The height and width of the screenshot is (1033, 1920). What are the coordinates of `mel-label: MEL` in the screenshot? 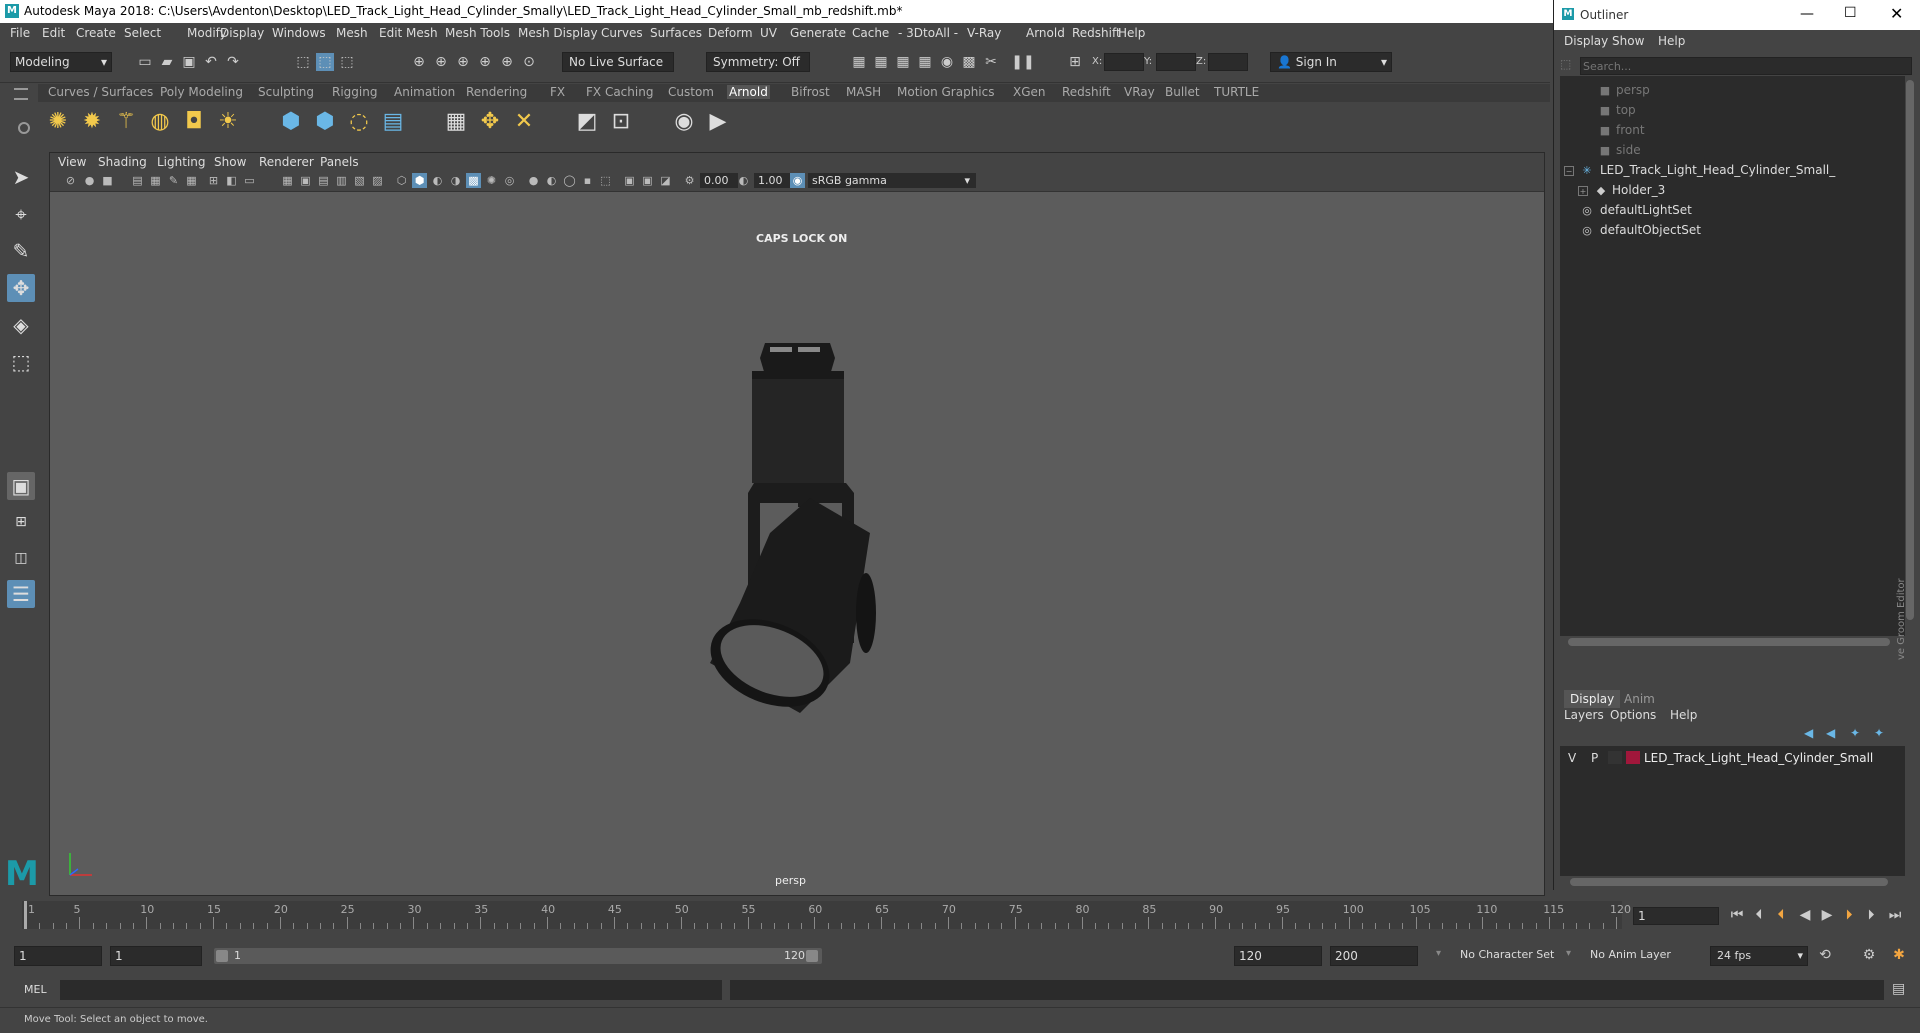 It's located at (35, 989).